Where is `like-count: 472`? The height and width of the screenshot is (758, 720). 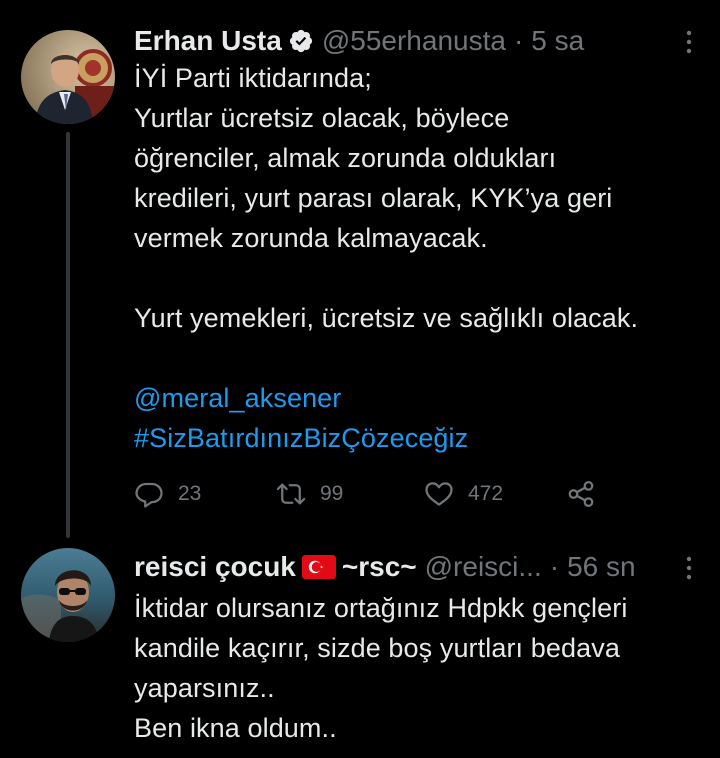
like-count: 472 is located at coordinates (486, 493).